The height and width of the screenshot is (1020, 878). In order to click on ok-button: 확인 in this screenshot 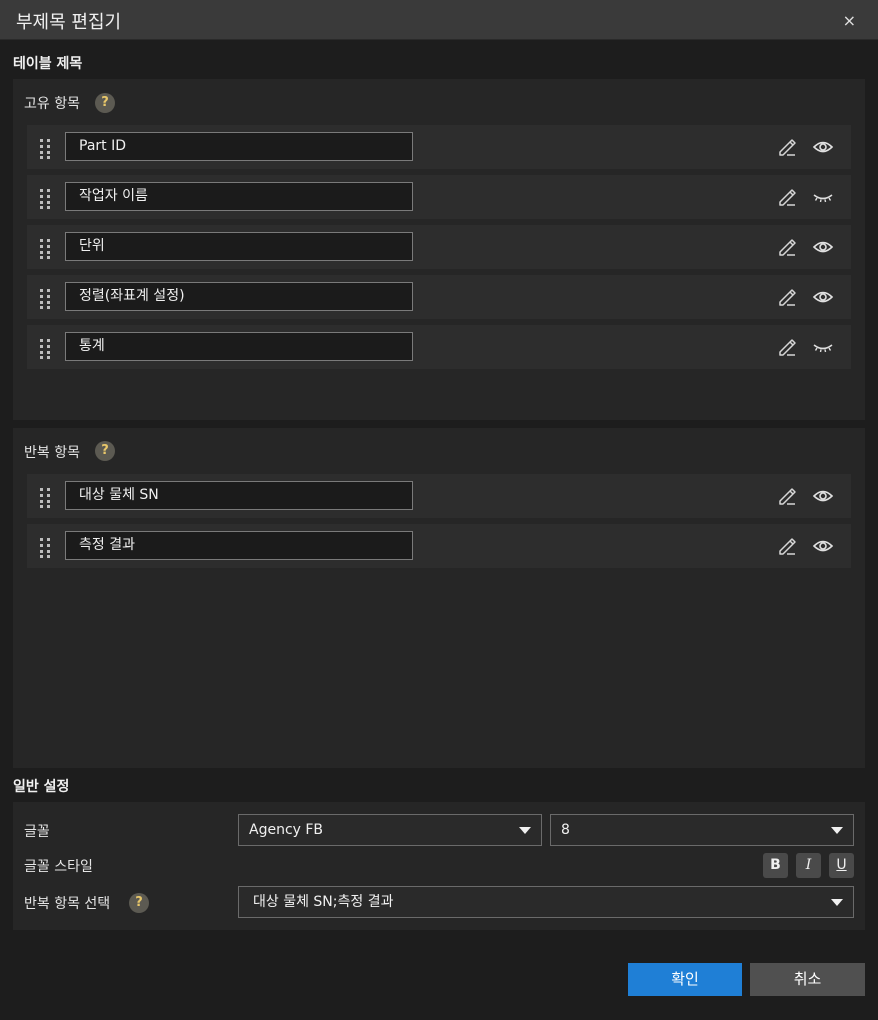, I will do `click(685, 979)`.